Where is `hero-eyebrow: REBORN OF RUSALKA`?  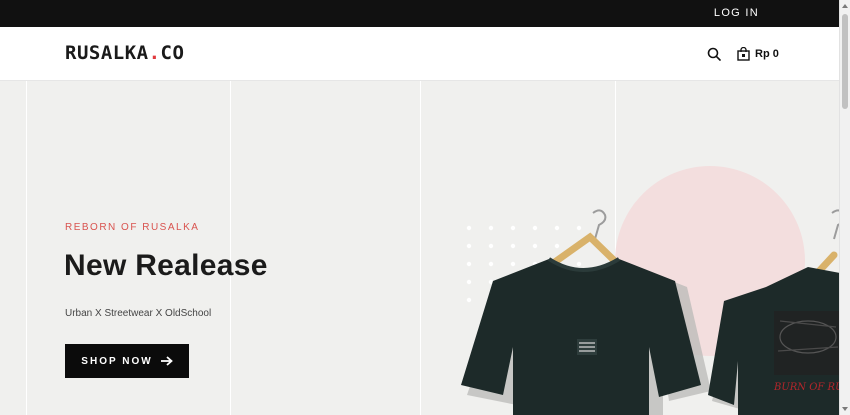 hero-eyebrow: REBORN OF RUSALKA is located at coordinates (132, 227).